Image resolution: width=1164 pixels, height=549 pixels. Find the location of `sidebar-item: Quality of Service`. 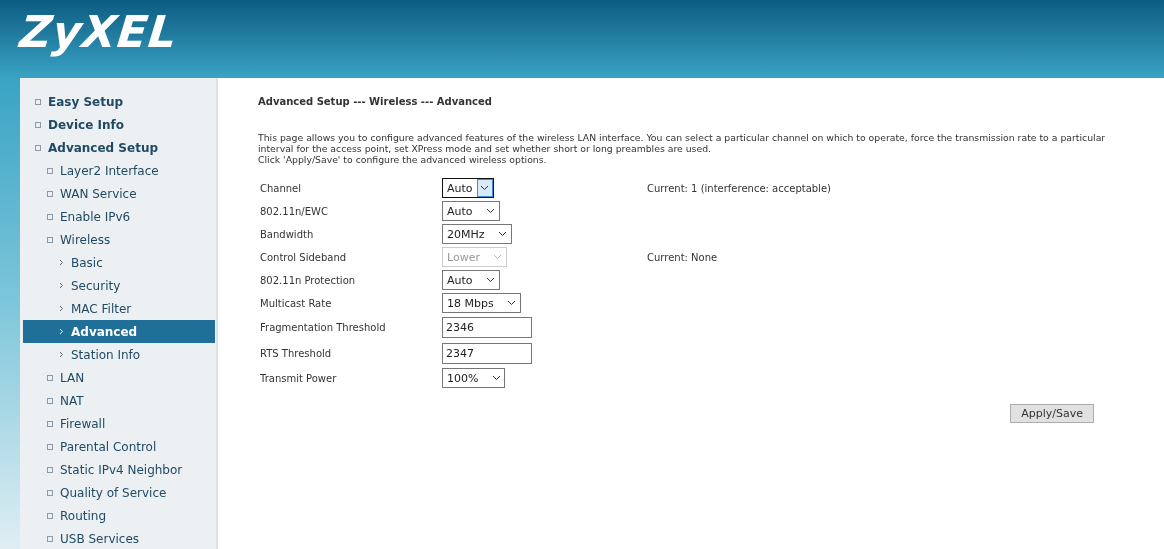

sidebar-item: Quality of Service is located at coordinates (119, 492).